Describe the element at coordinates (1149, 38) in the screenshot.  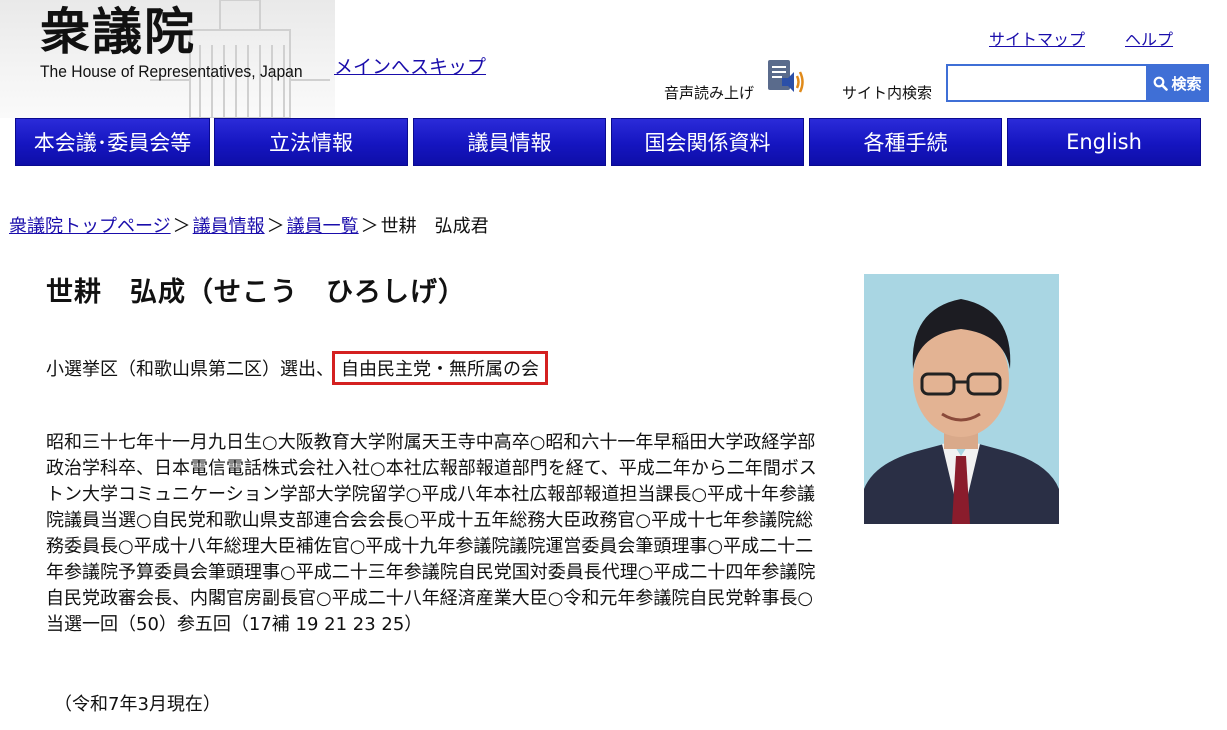
I see `help-link: ヘルプ` at that location.